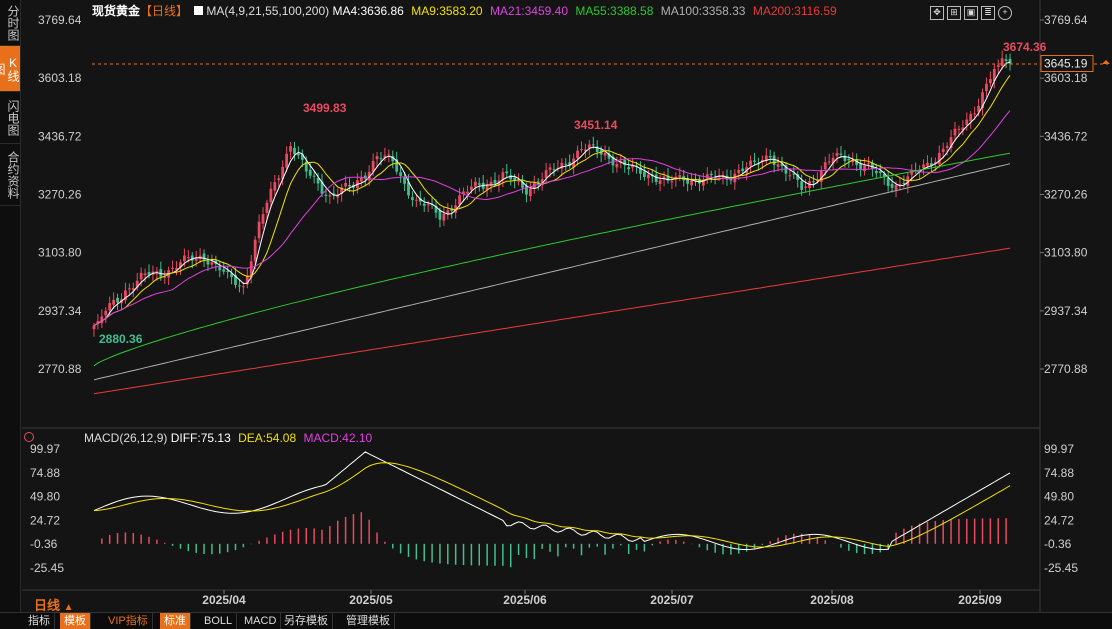 The width and height of the screenshot is (1112, 629). I want to click on tab-standard: 标准, so click(175, 621).